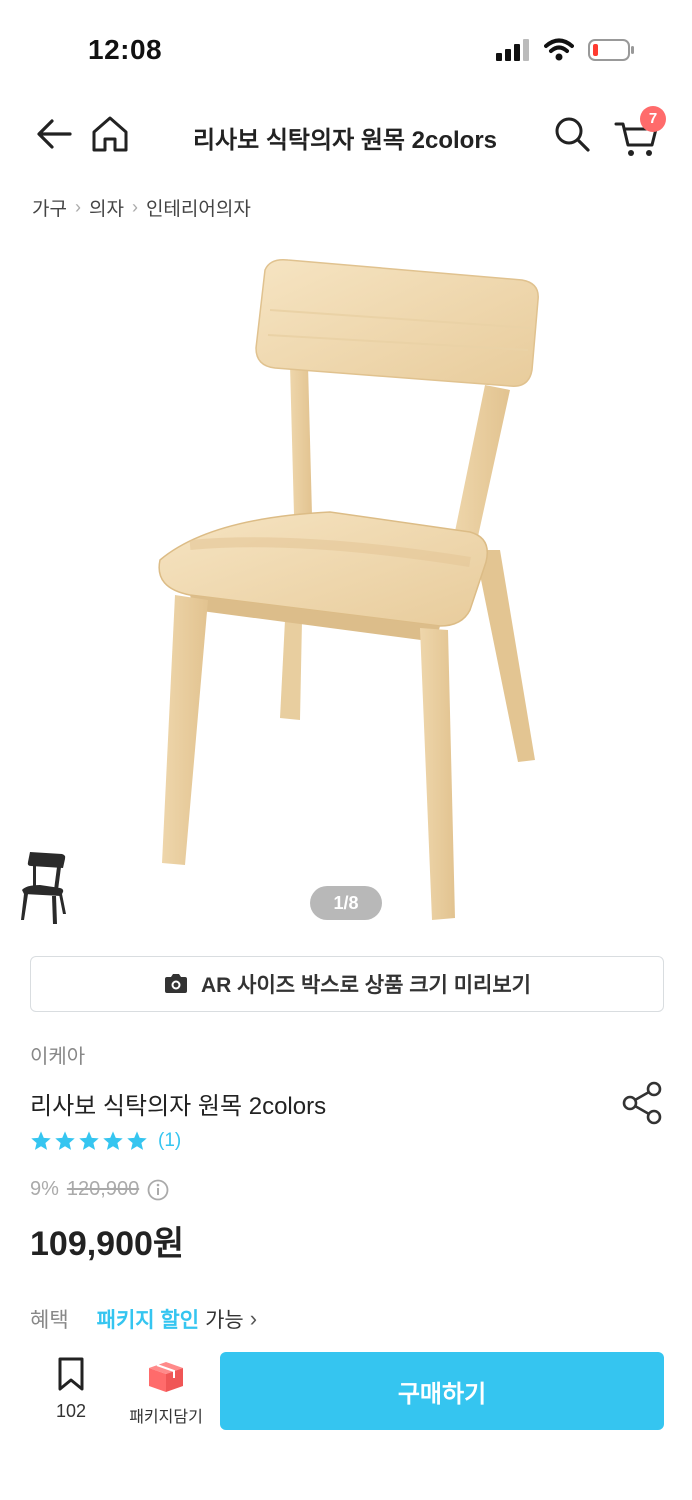 The width and height of the screenshot is (692, 1500). Describe the element at coordinates (71, 1394) in the screenshot. I see `bookmark-button: 102` at that location.